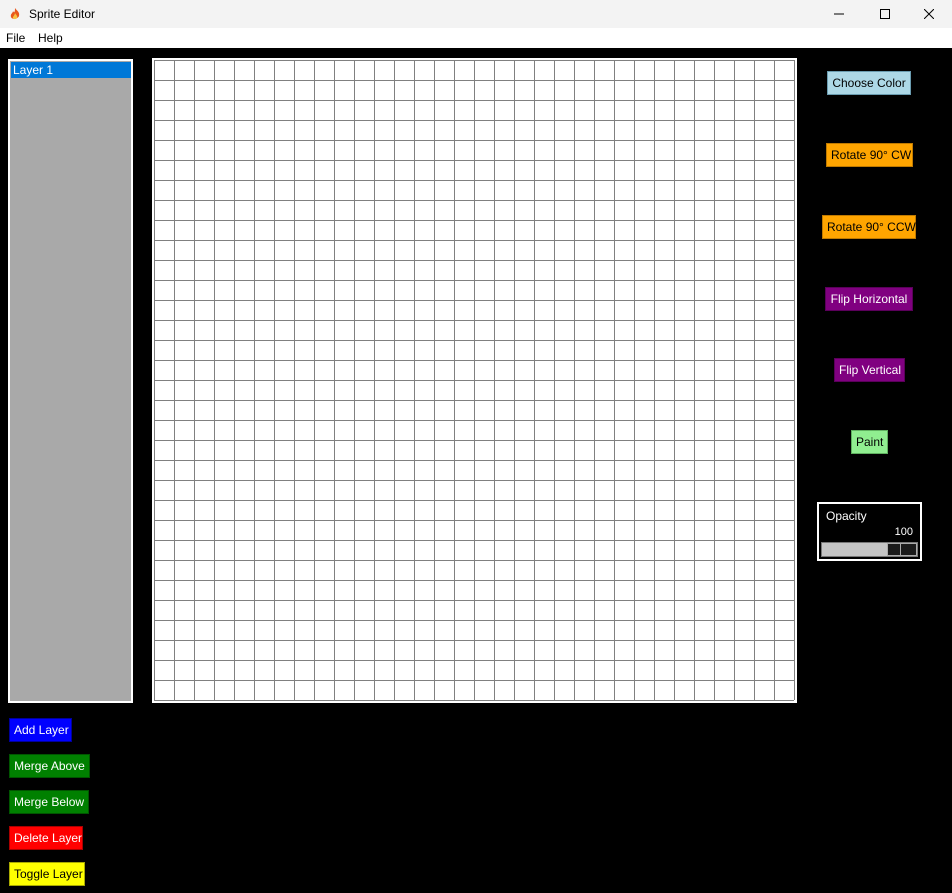 The image size is (952, 893). Describe the element at coordinates (15, 38) in the screenshot. I see `menu-file: File` at that location.